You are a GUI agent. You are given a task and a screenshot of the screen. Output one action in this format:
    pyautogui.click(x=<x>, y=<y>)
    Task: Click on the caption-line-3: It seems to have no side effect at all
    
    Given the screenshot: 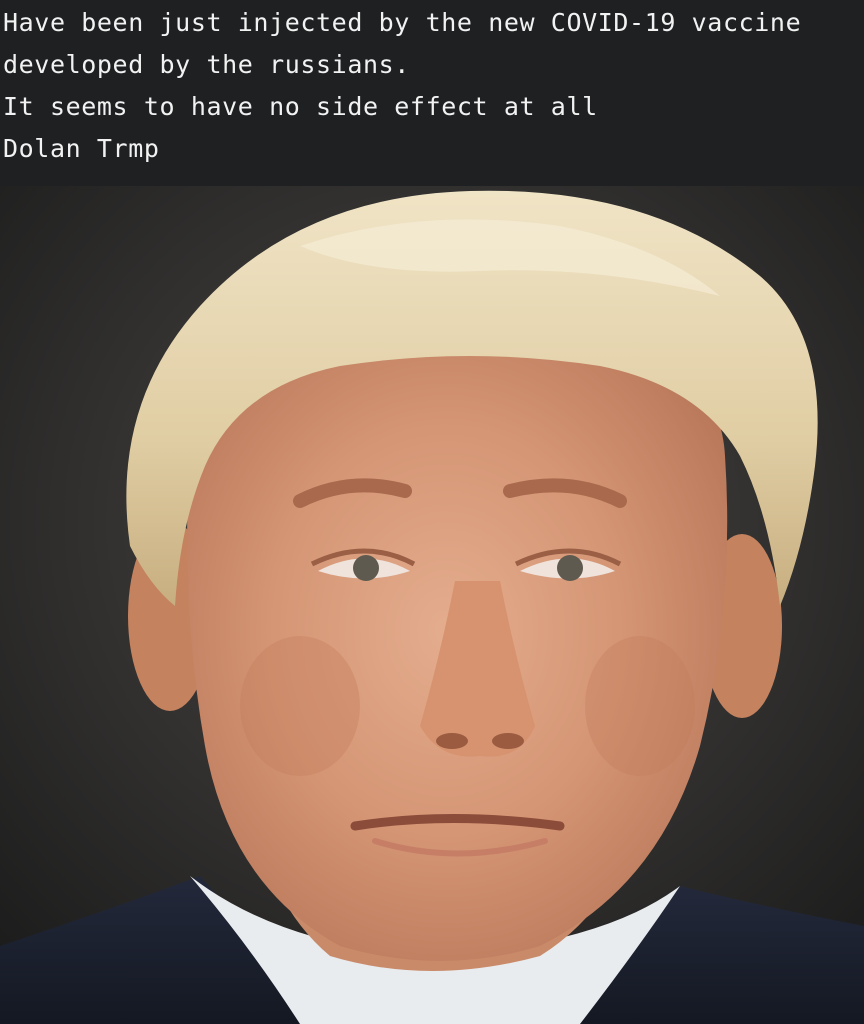 What is the action you would take?
    pyautogui.click(x=300, y=106)
    